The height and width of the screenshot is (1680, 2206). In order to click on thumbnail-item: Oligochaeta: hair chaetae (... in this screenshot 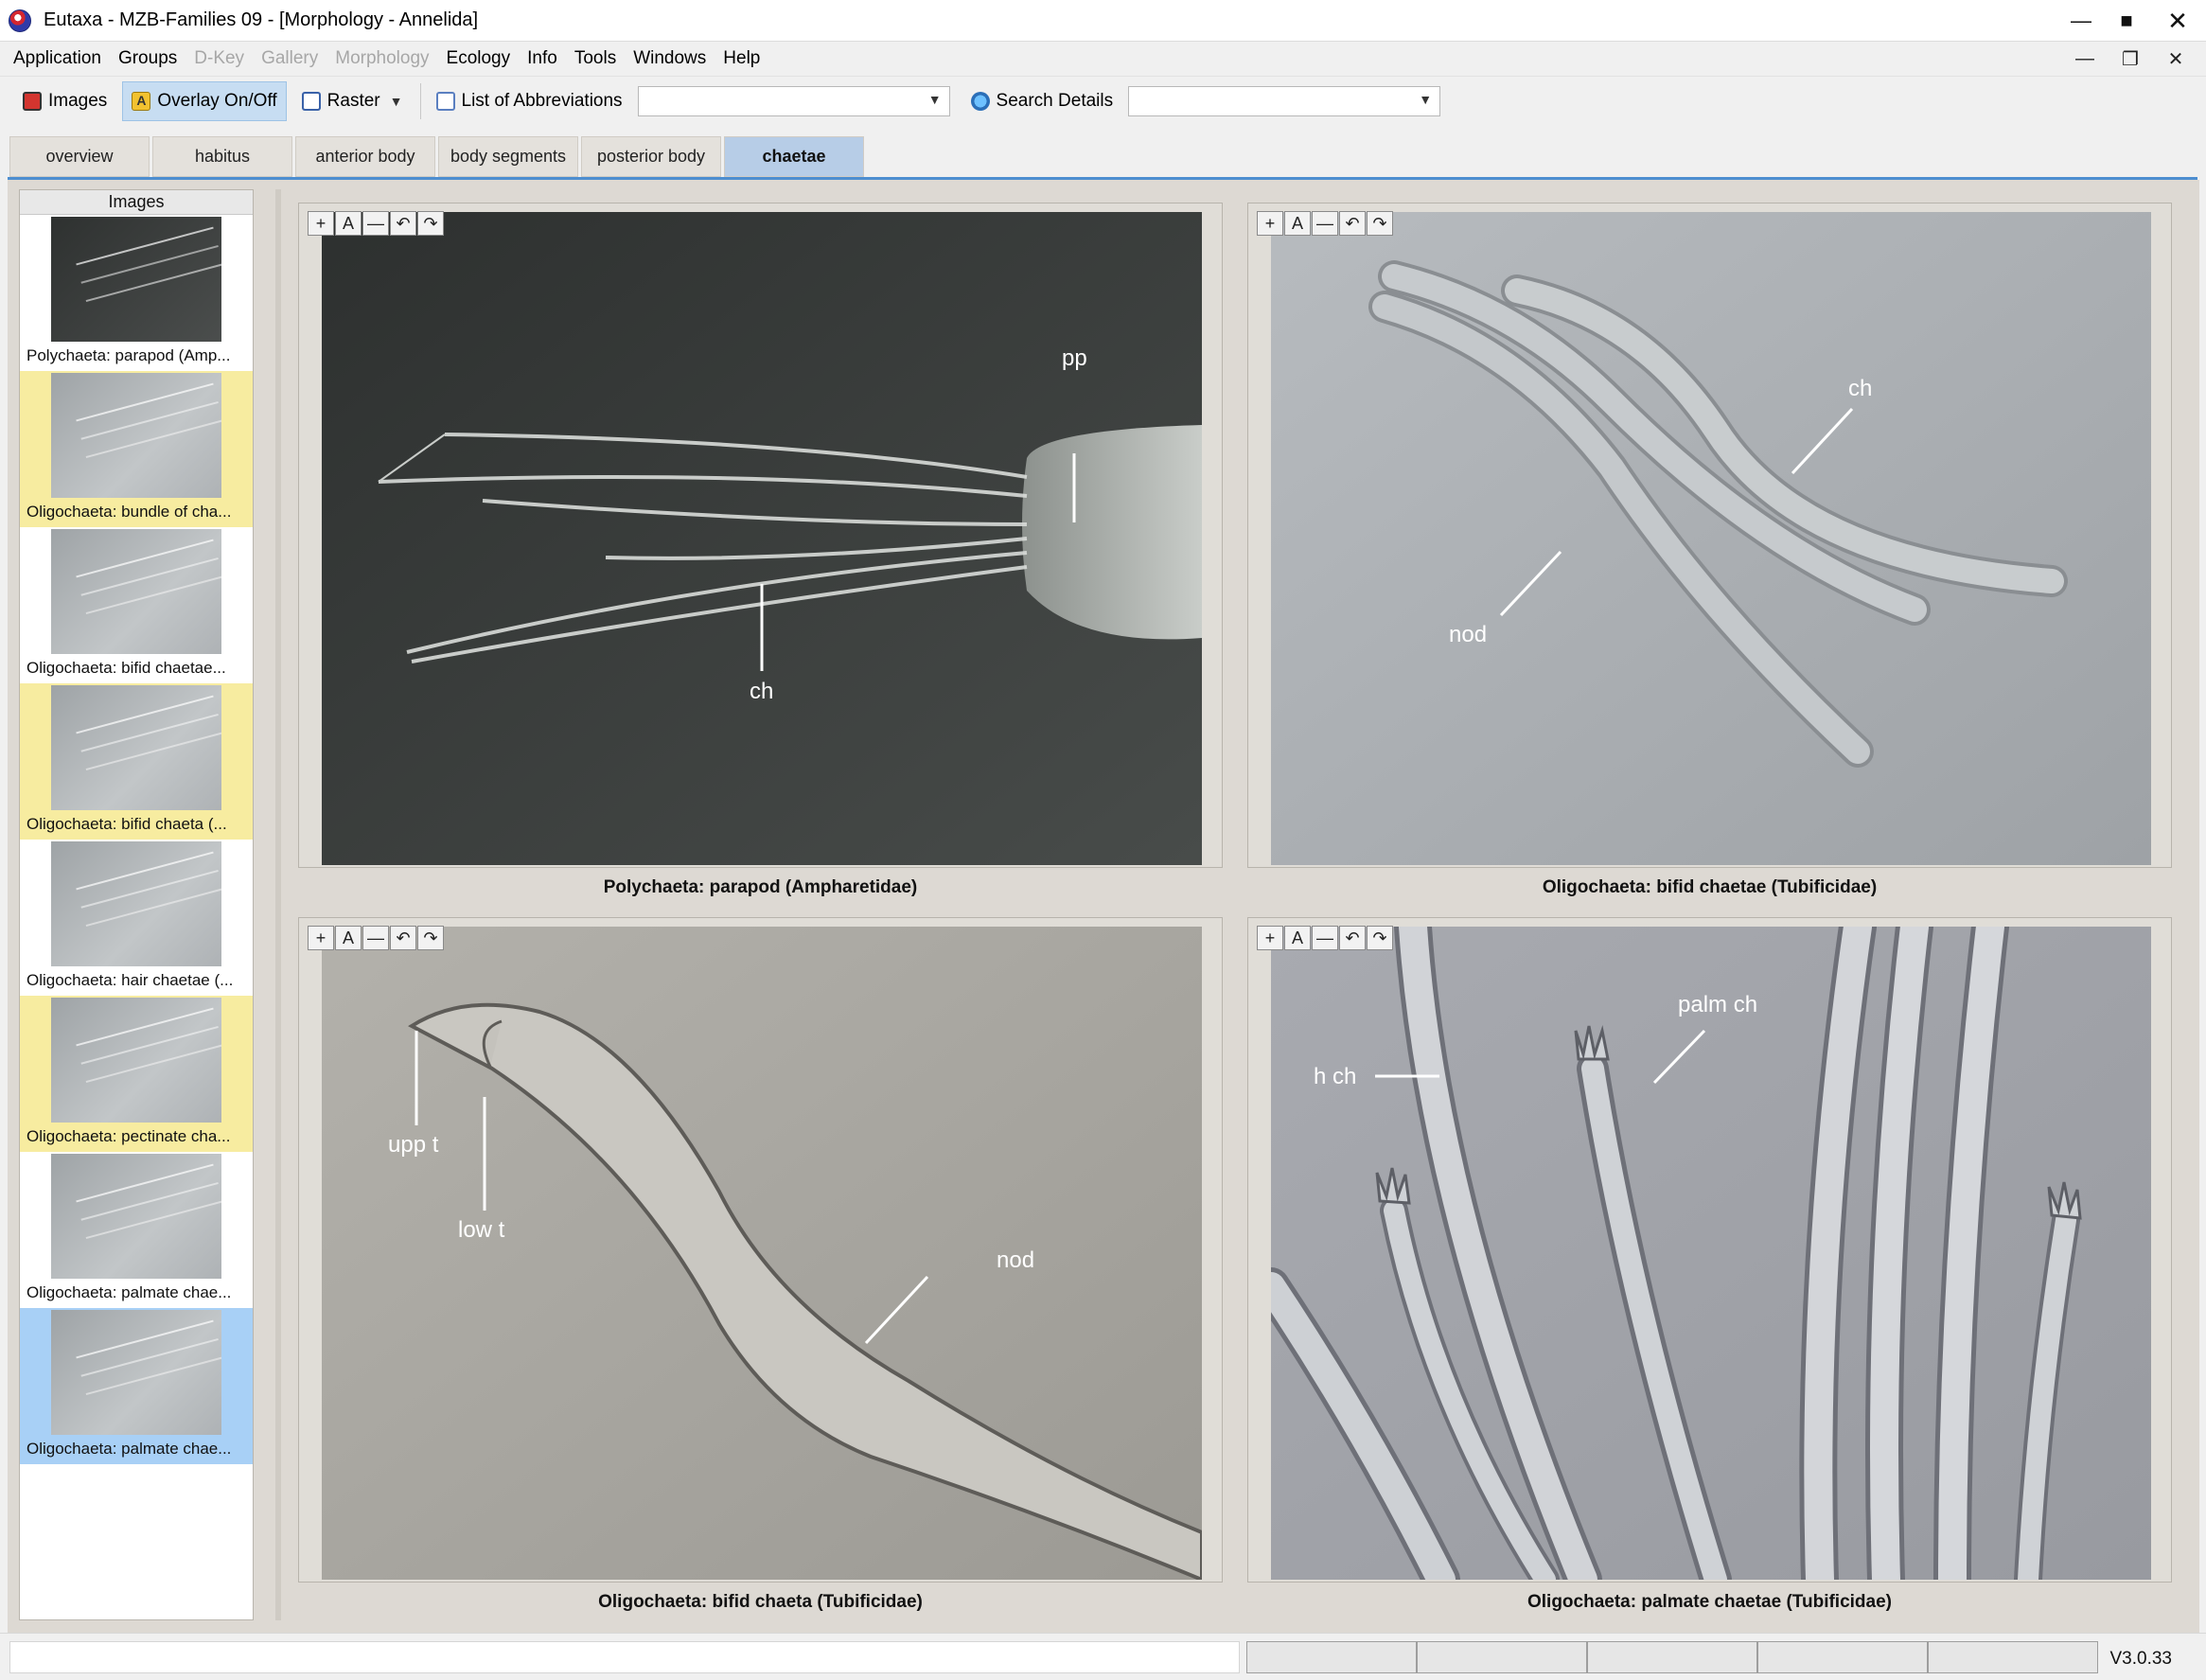, I will do `click(136, 918)`.